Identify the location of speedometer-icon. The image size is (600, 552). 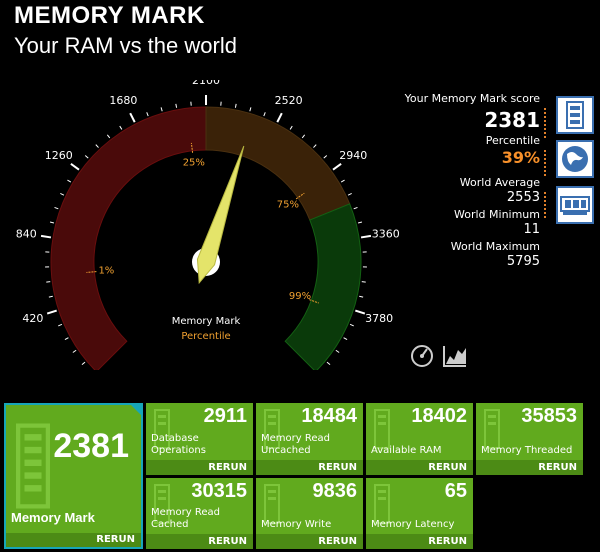
(422, 356).